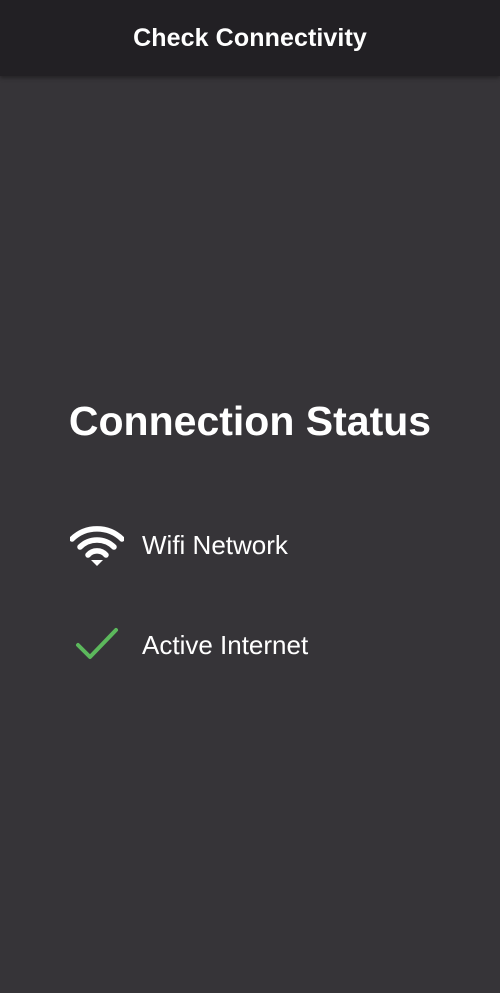 Image resolution: width=500 pixels, height=993 pixels. What do you see at coordinates (225, 644) in the screenshot?
I see `active-internet-label: Active Internet` at bounding box center [225, 644].